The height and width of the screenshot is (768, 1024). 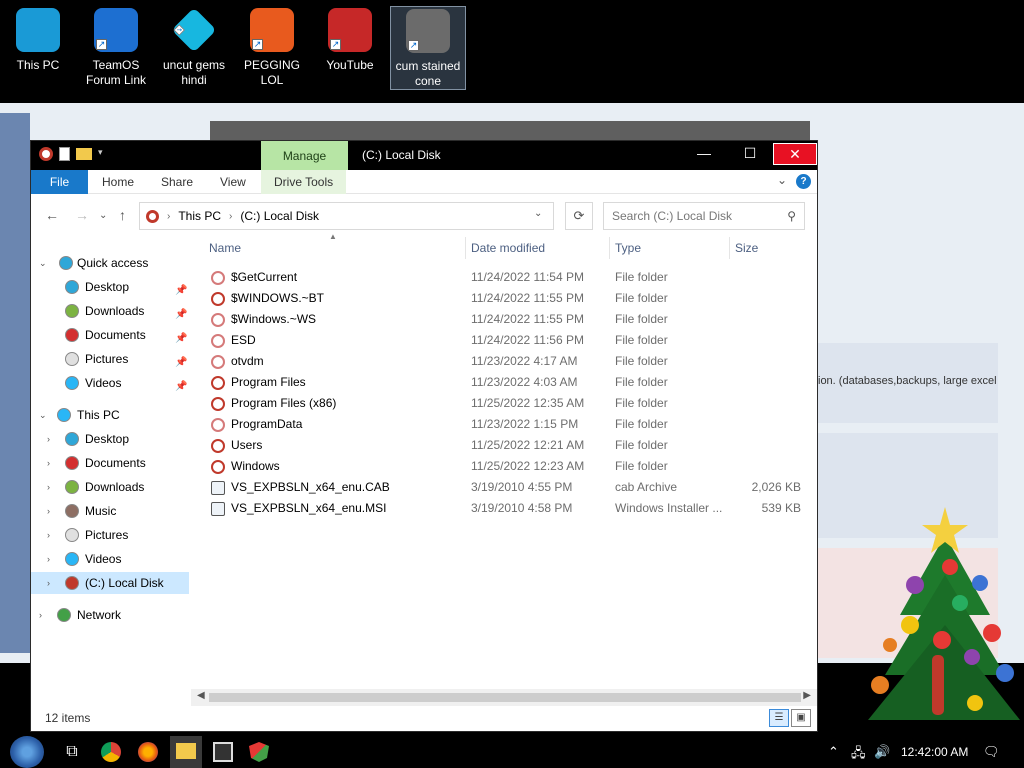 What do you see at coordinates (116, 47) in the screenshot?
I see `desktop-icon: ↗ TeamOS Forum Link` at bounding box center [116, 47].